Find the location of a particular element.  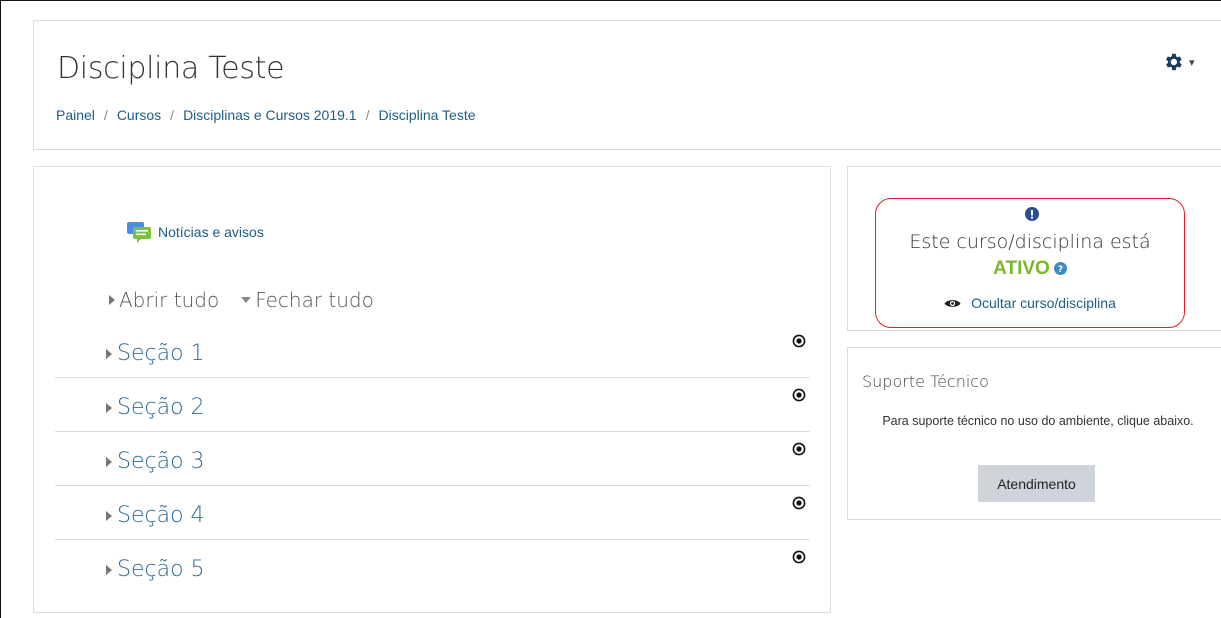

section-title: Seção 3 is located at coordinates (161, 461).